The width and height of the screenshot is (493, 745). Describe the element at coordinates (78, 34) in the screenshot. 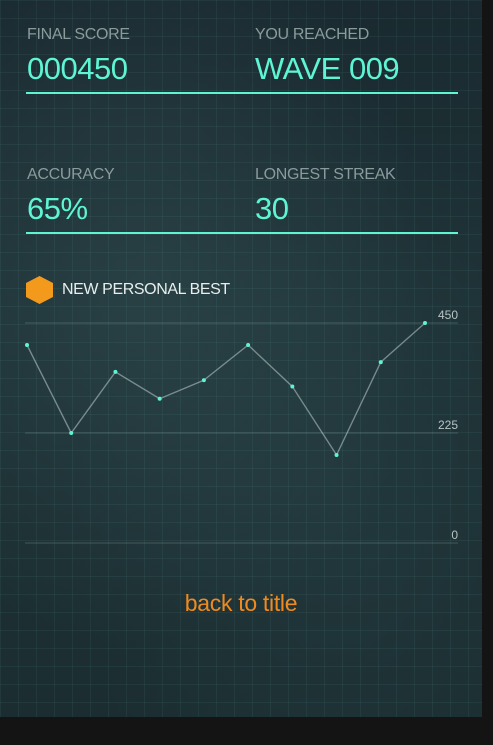

I see `final-score-label: FINAL SCORE` at that location.